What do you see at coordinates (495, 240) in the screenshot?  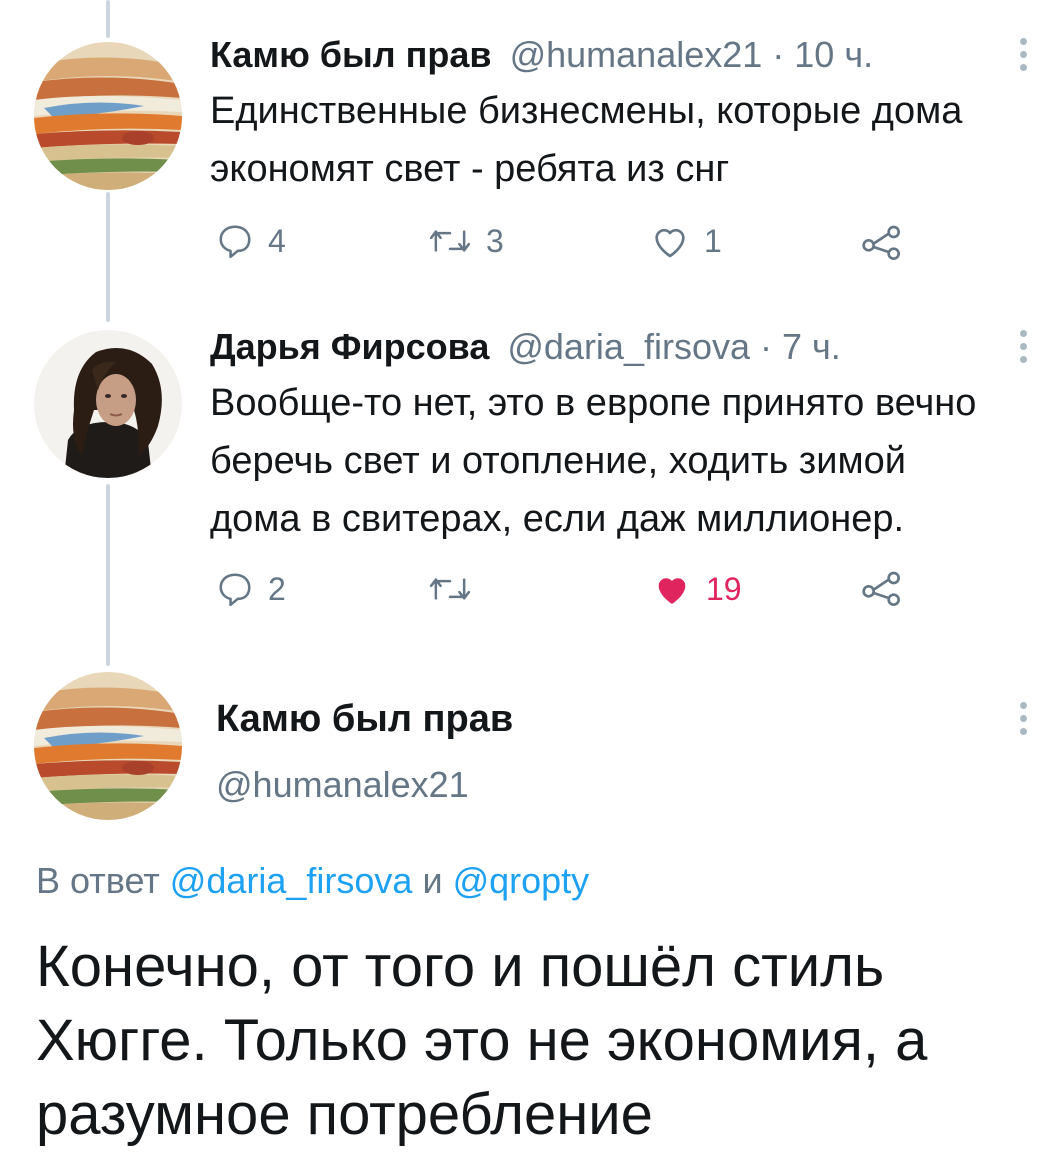 I see `retweet-count: 3` at bounding box center [495, 240].